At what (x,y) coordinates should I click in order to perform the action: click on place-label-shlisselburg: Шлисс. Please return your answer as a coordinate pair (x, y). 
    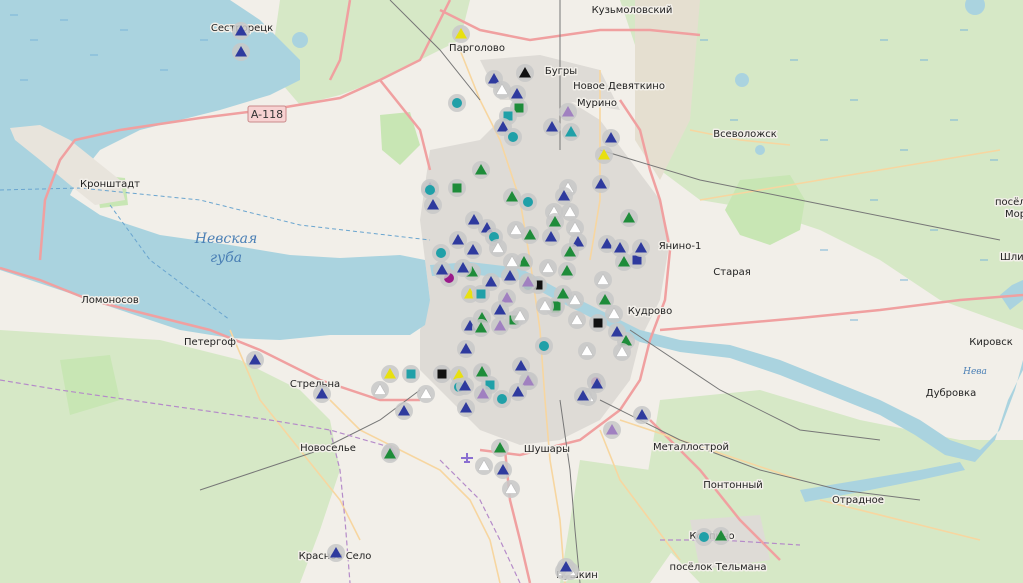
    Looking at the image, I should click on (1011, 257).